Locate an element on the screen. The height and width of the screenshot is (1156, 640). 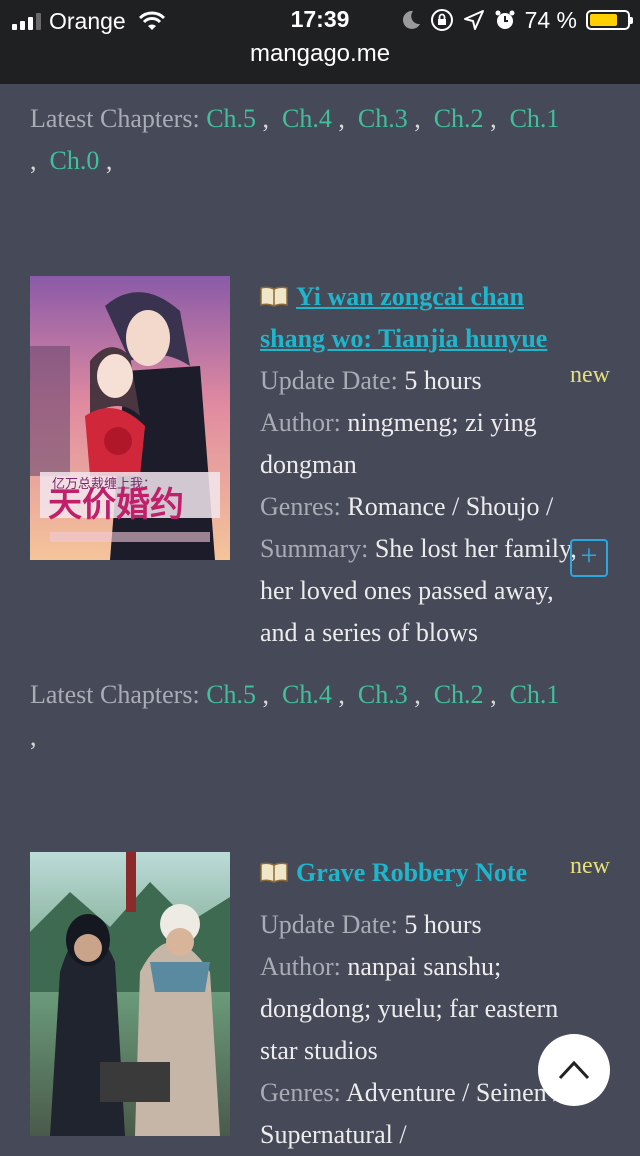
location-arrow-icon is located at coordinates (473, 20).